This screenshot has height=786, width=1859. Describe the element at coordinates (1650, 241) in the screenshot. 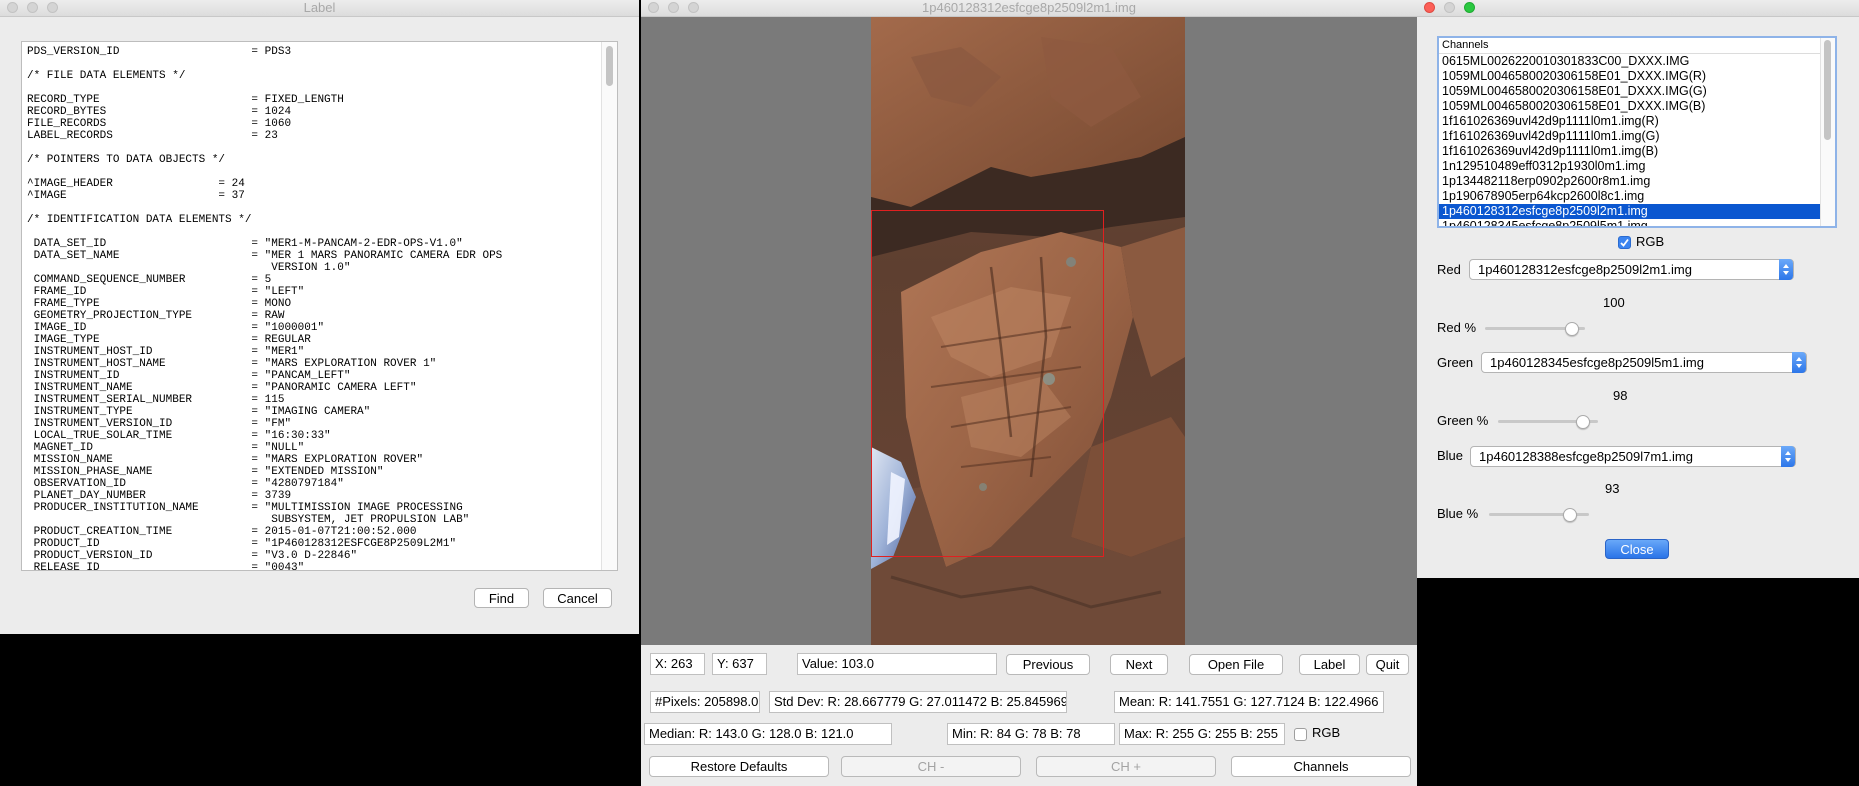

I see `rgb-label: RGB` at that location.